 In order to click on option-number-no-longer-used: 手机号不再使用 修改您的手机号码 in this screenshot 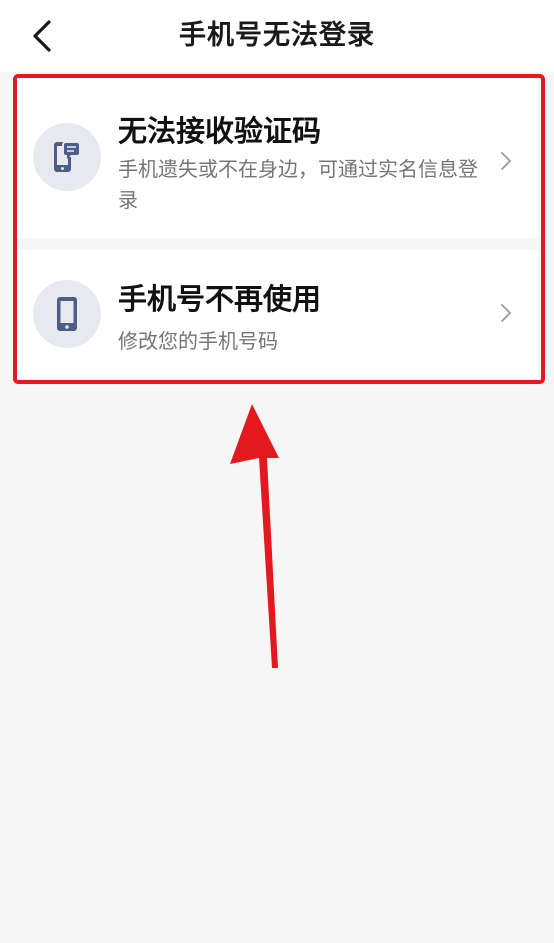, I will do `click(276, 314)`.